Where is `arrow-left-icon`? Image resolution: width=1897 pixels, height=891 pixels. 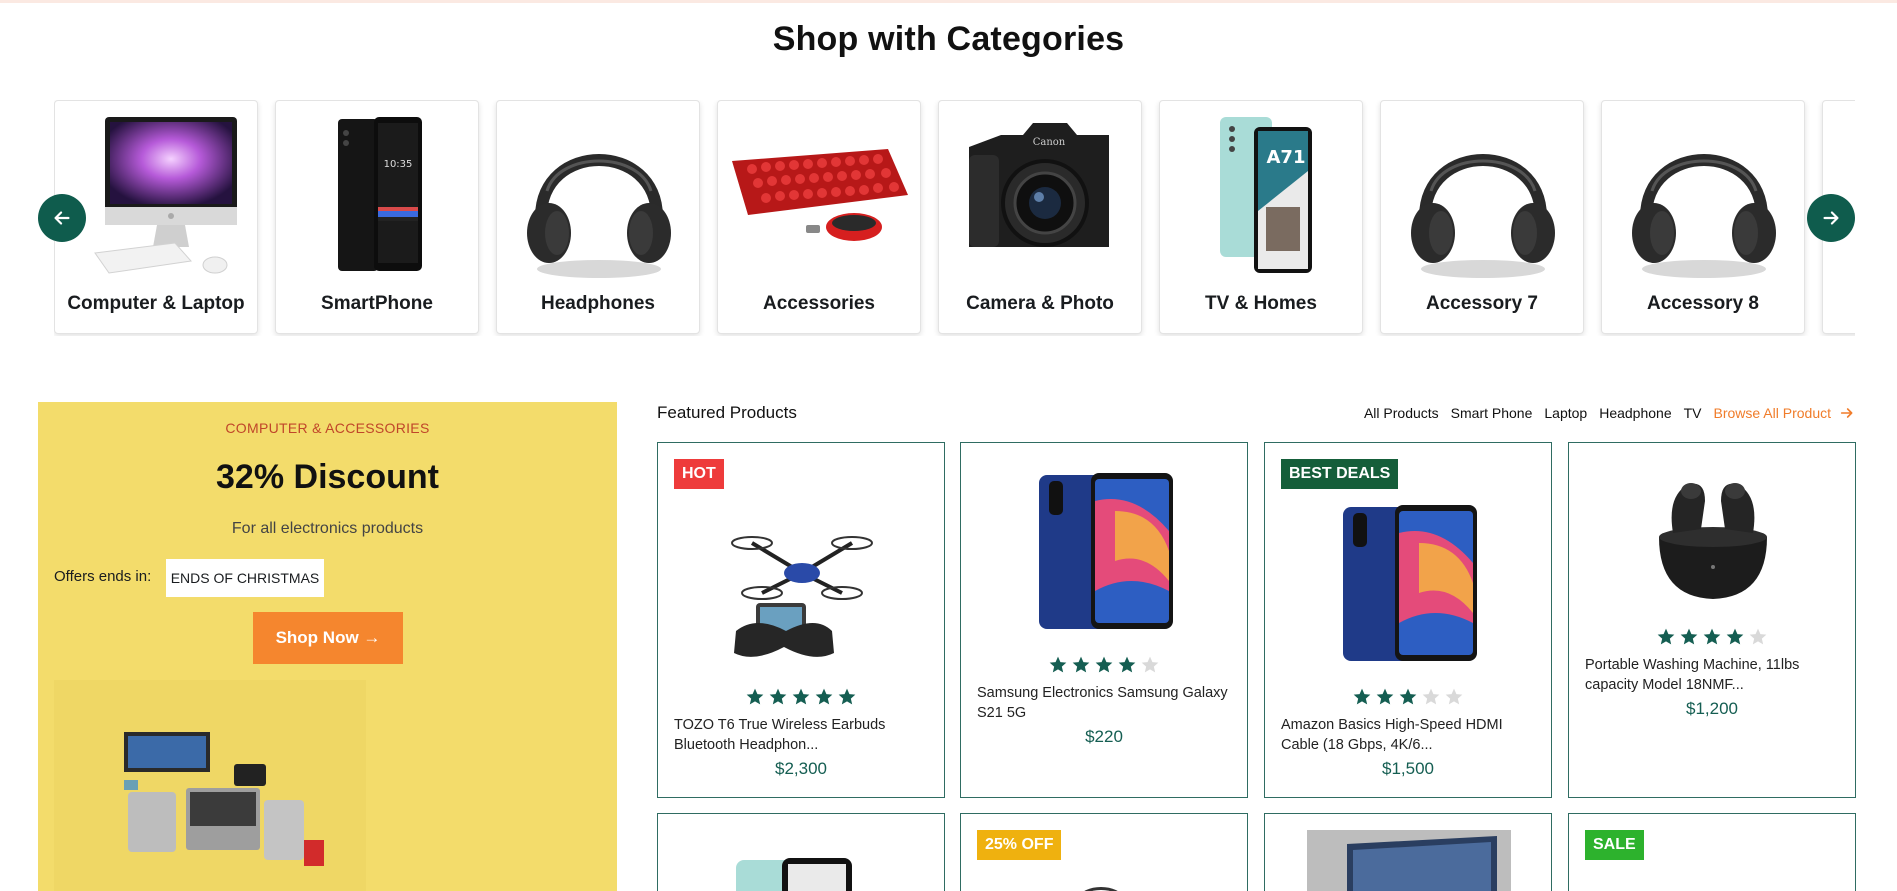
arrow-left-icon is located at coordinates (62, 218).